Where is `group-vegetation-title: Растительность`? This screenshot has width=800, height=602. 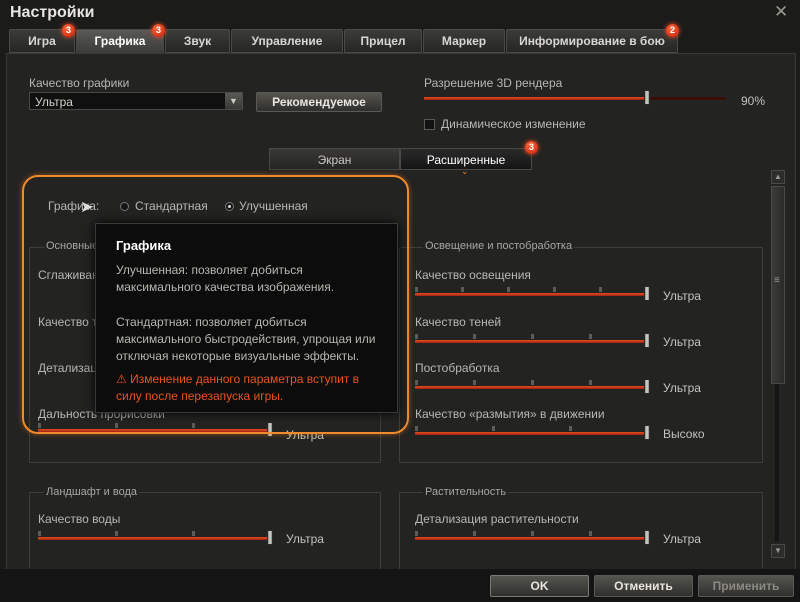 group-vegetation-title: Растительность is located at coordinates (466, 492).